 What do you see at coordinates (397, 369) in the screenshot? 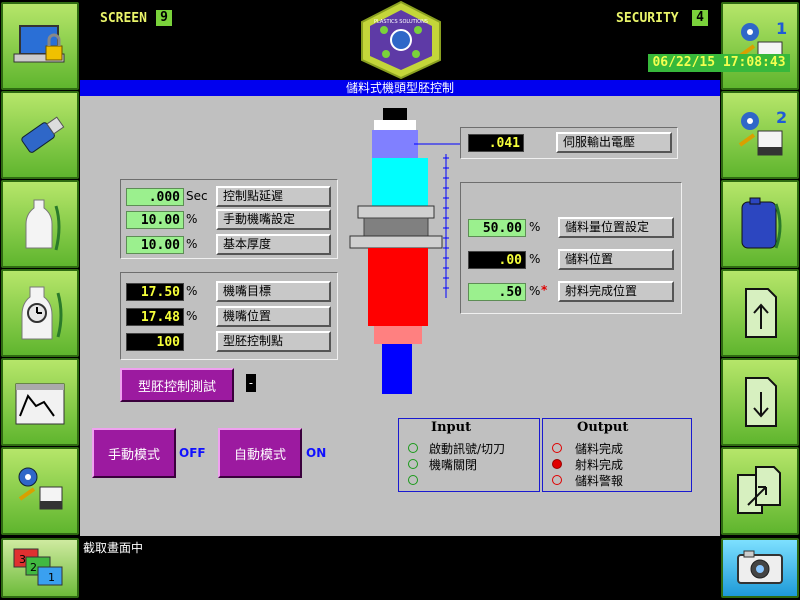
I see `parison-die` at bounding box center [397, 369].